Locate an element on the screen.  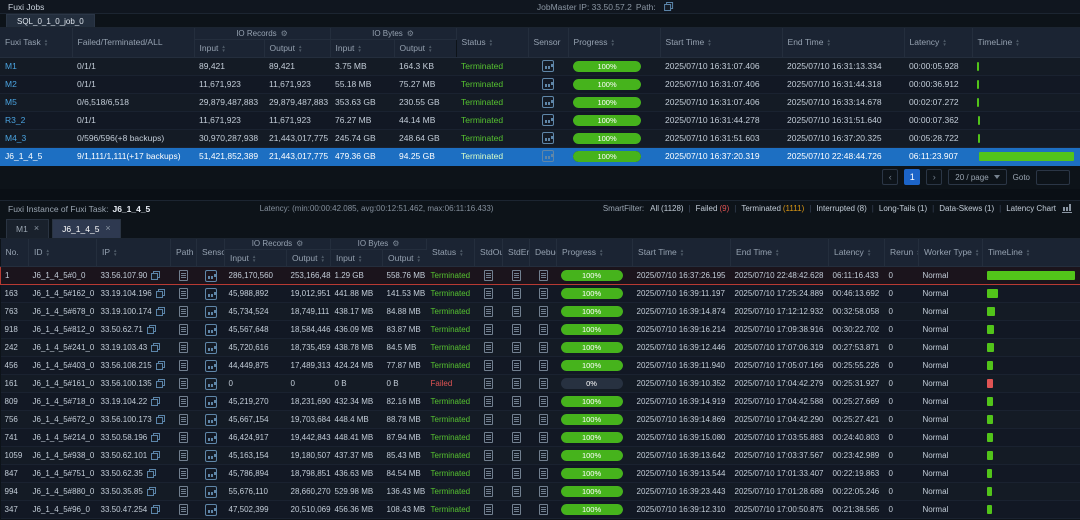
settings-icon: ⚙ is located at coordinates (395, 243).